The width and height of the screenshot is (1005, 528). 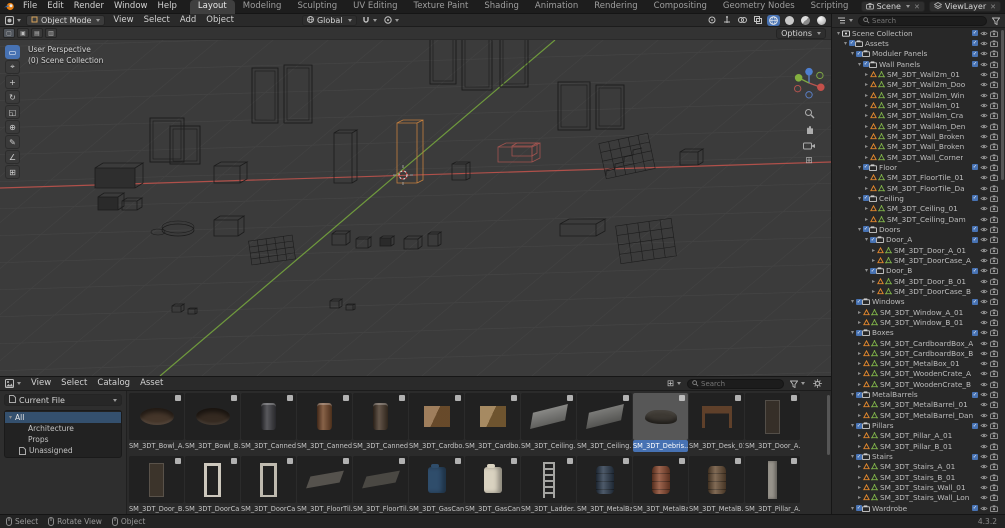 I want to click on asset-search, so click(x=735, y=383).